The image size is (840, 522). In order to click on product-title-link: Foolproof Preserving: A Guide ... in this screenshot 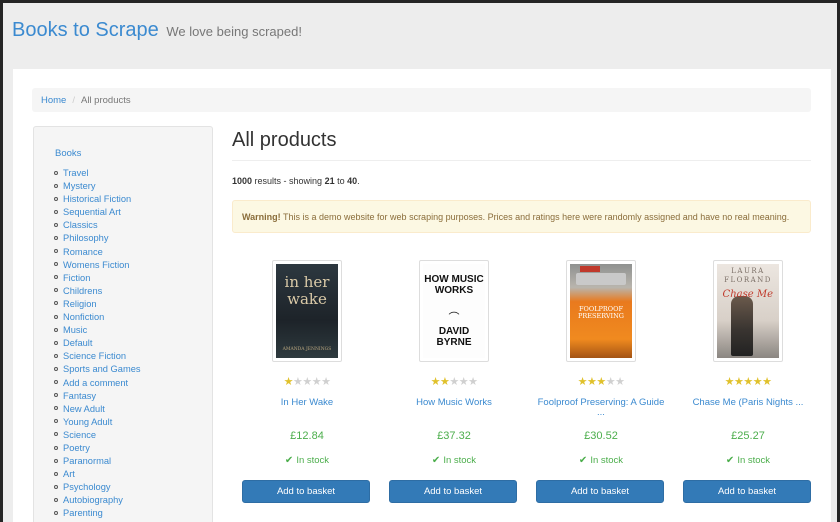, I will do `click(601, 407)`.